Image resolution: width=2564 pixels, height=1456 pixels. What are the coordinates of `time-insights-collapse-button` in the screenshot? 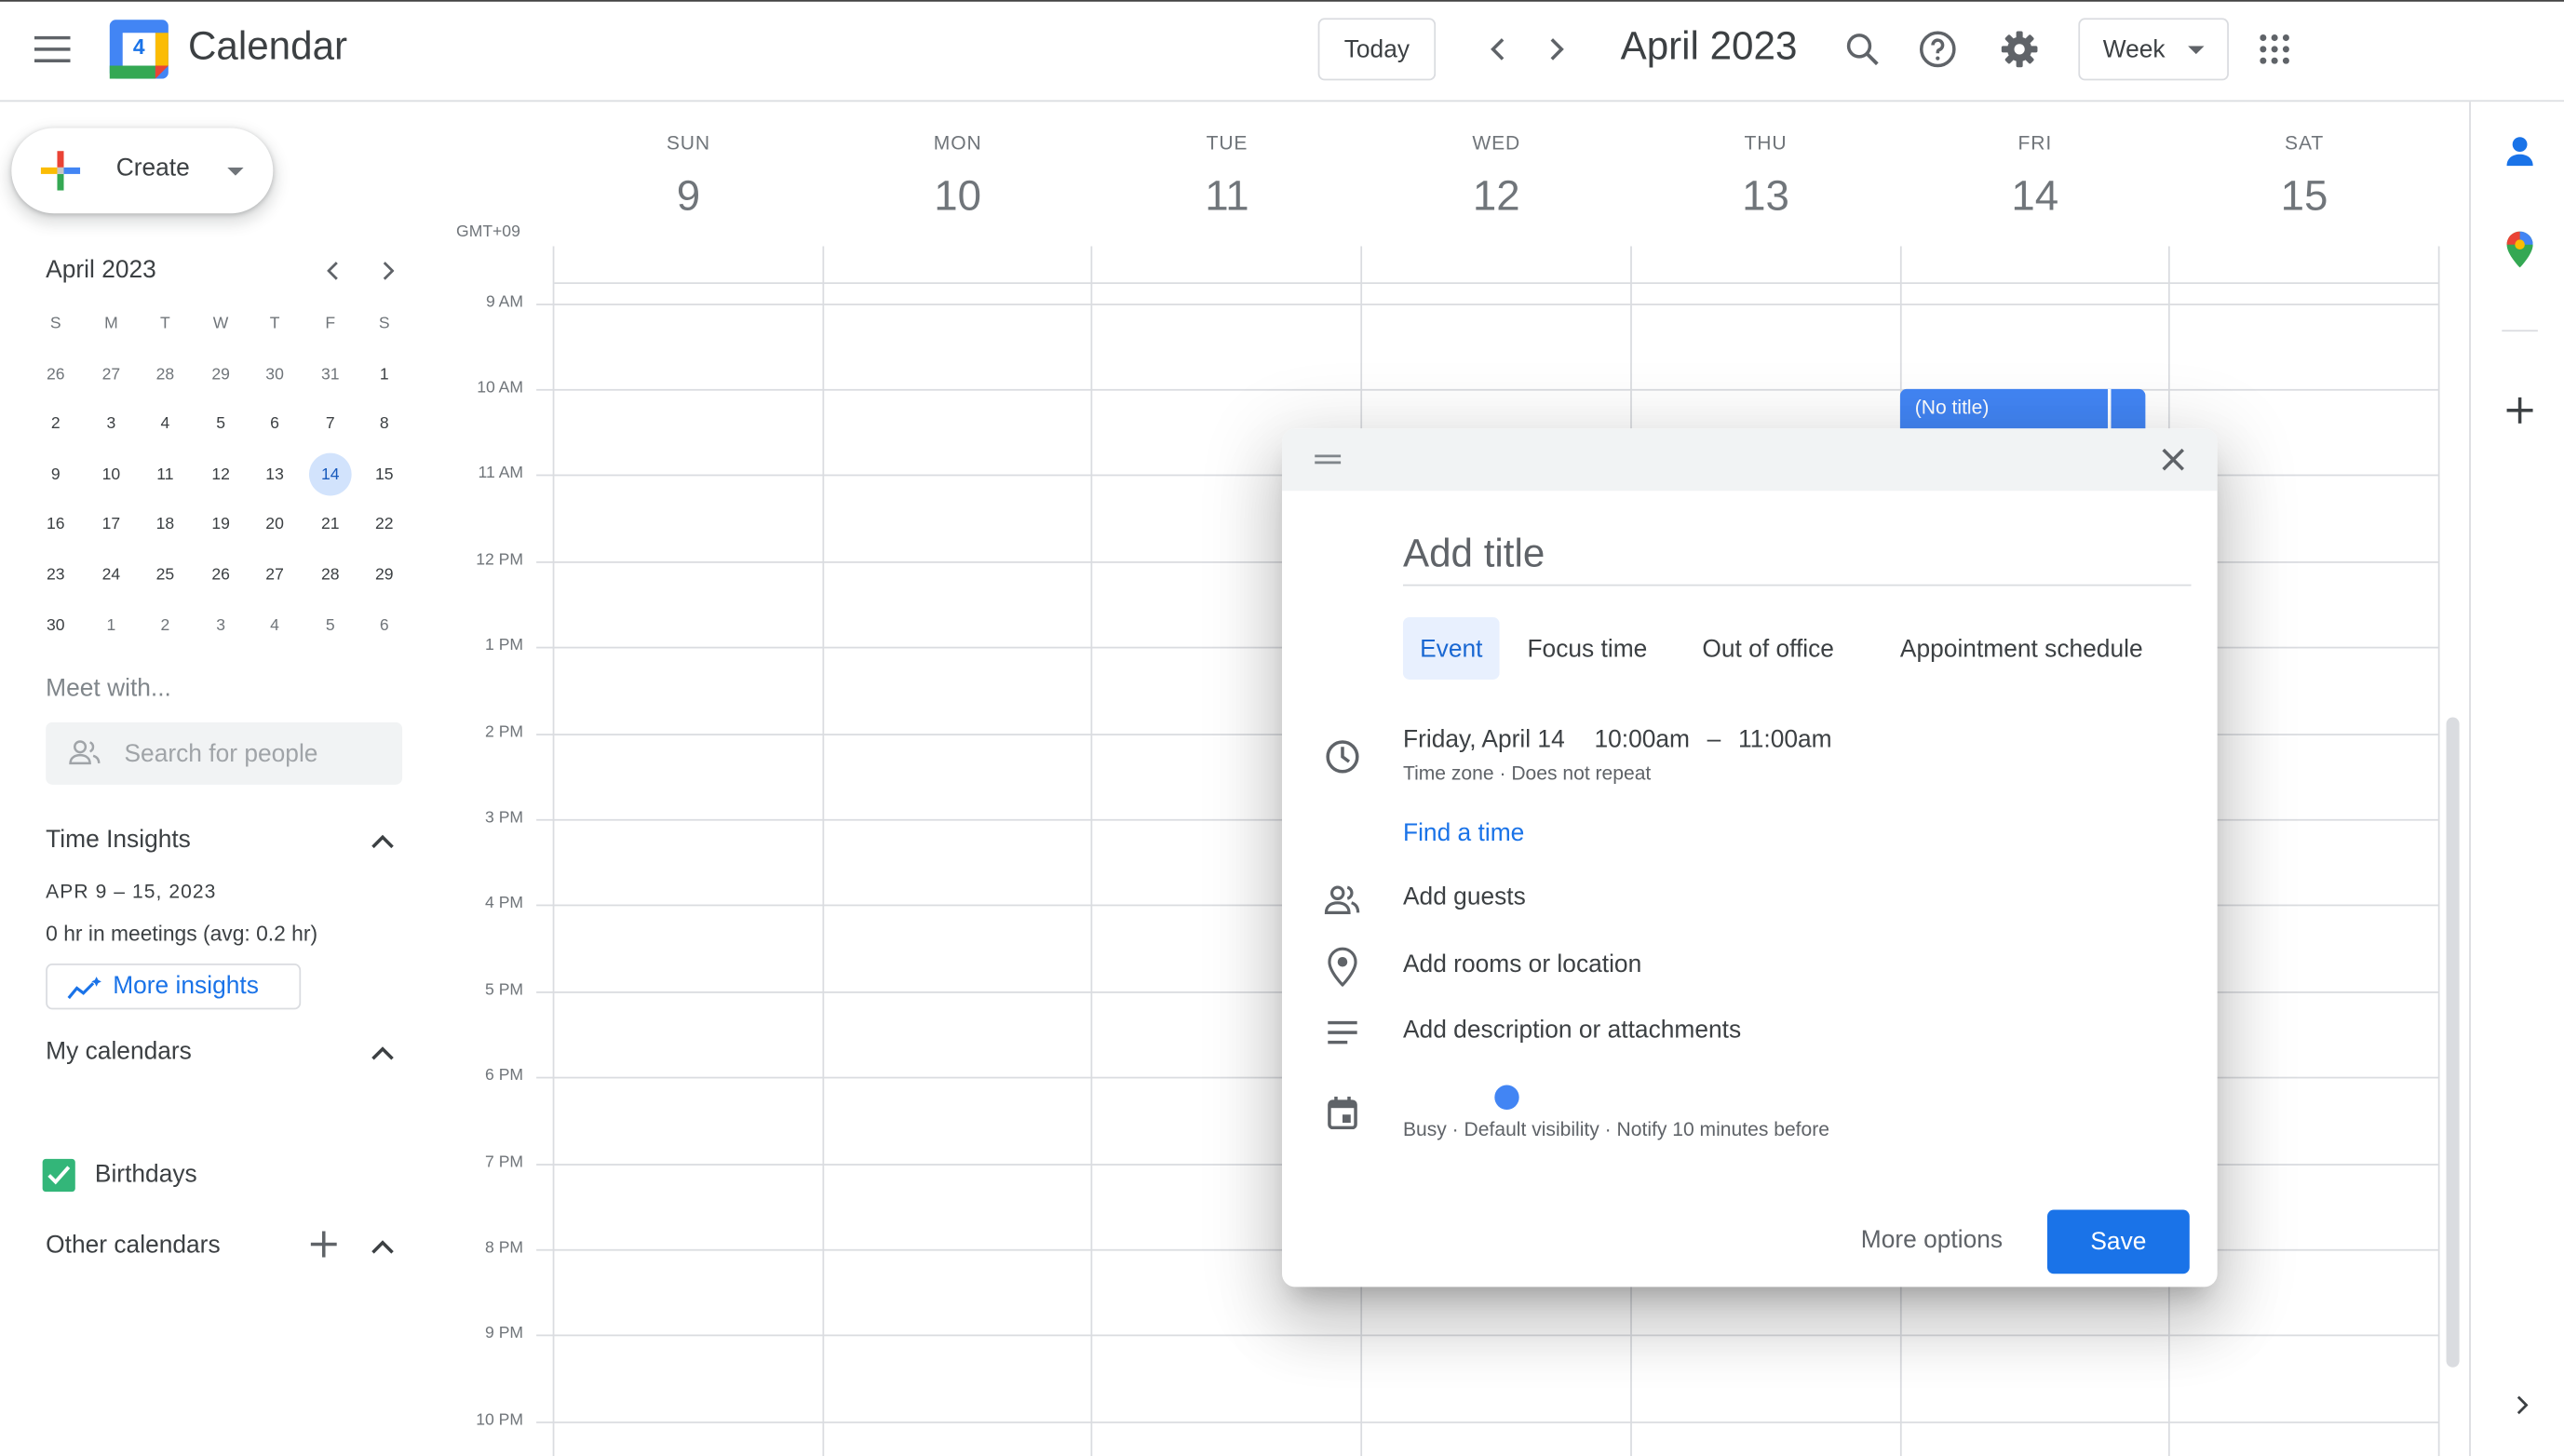 It's located at (382, 840).